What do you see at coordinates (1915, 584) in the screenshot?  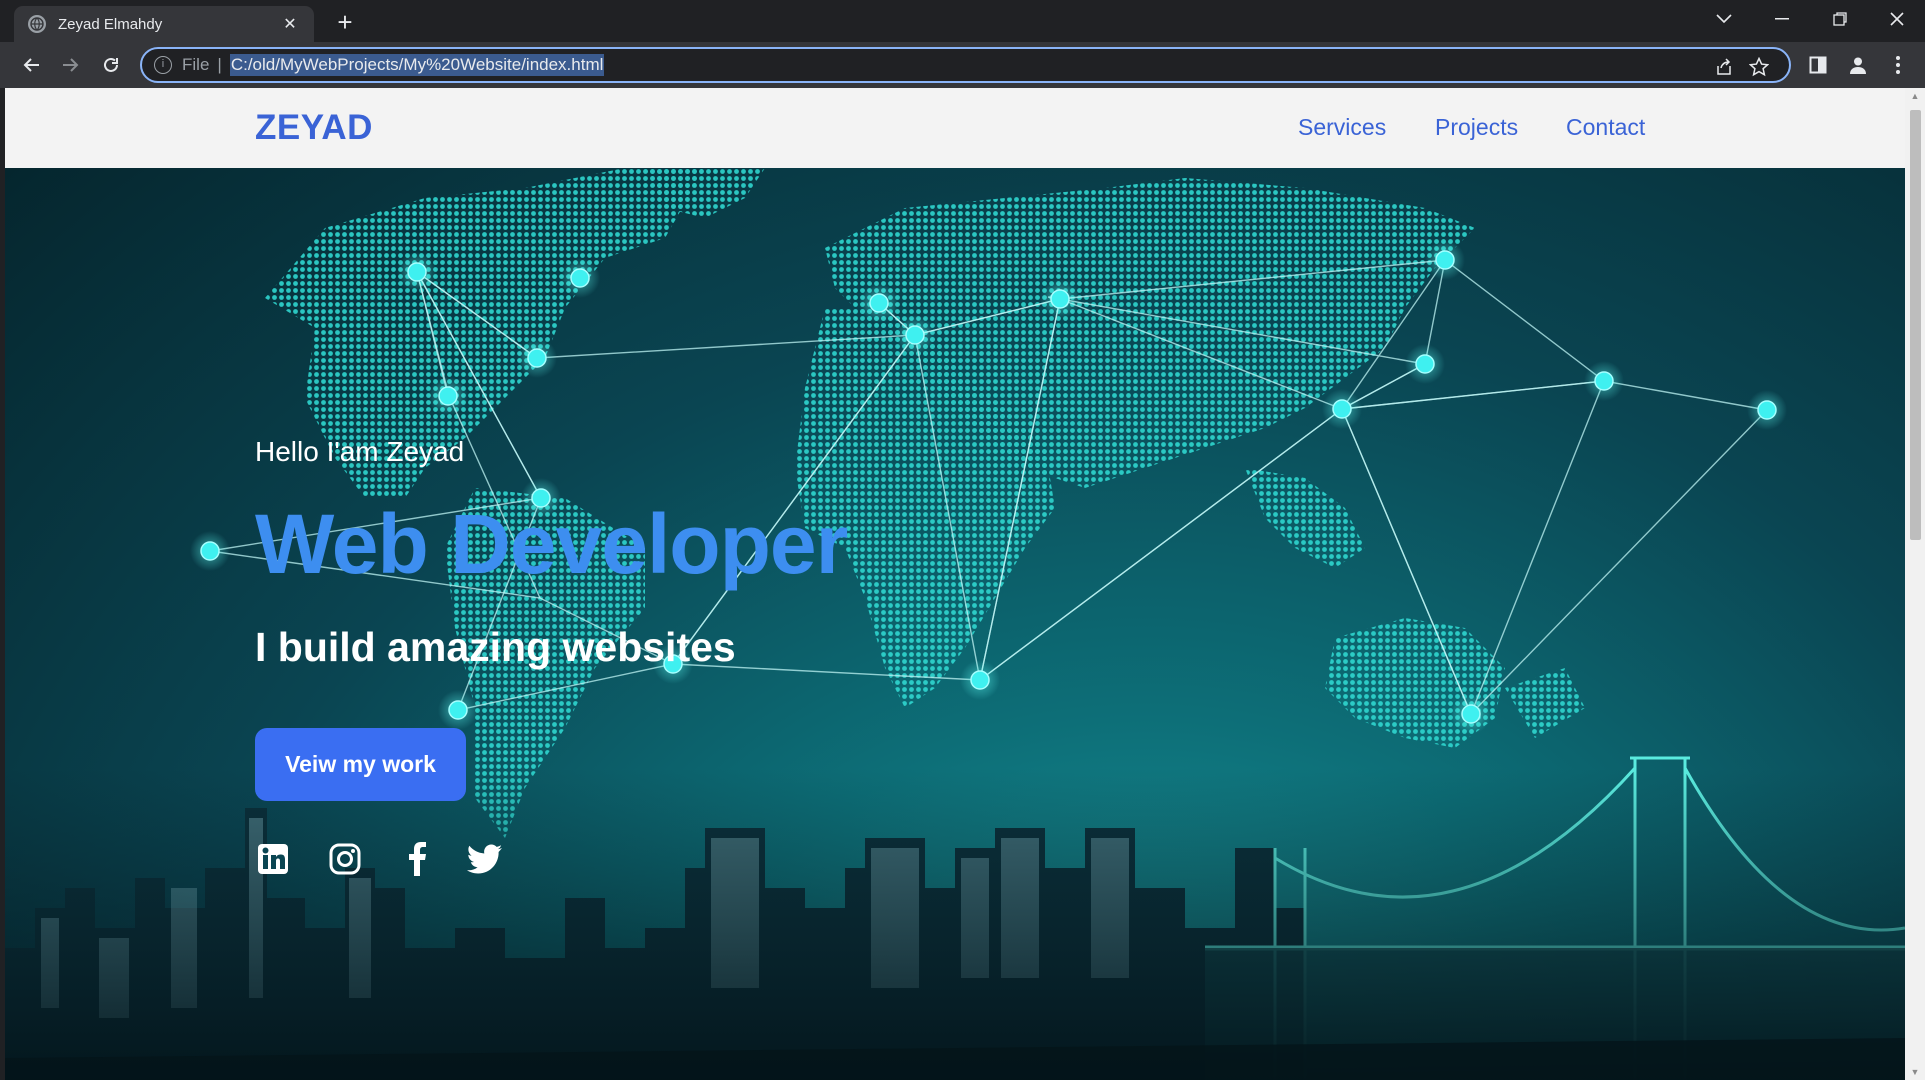 I see `page-scrollbar: ▲ ▼` at bounding box center [1915, 584].